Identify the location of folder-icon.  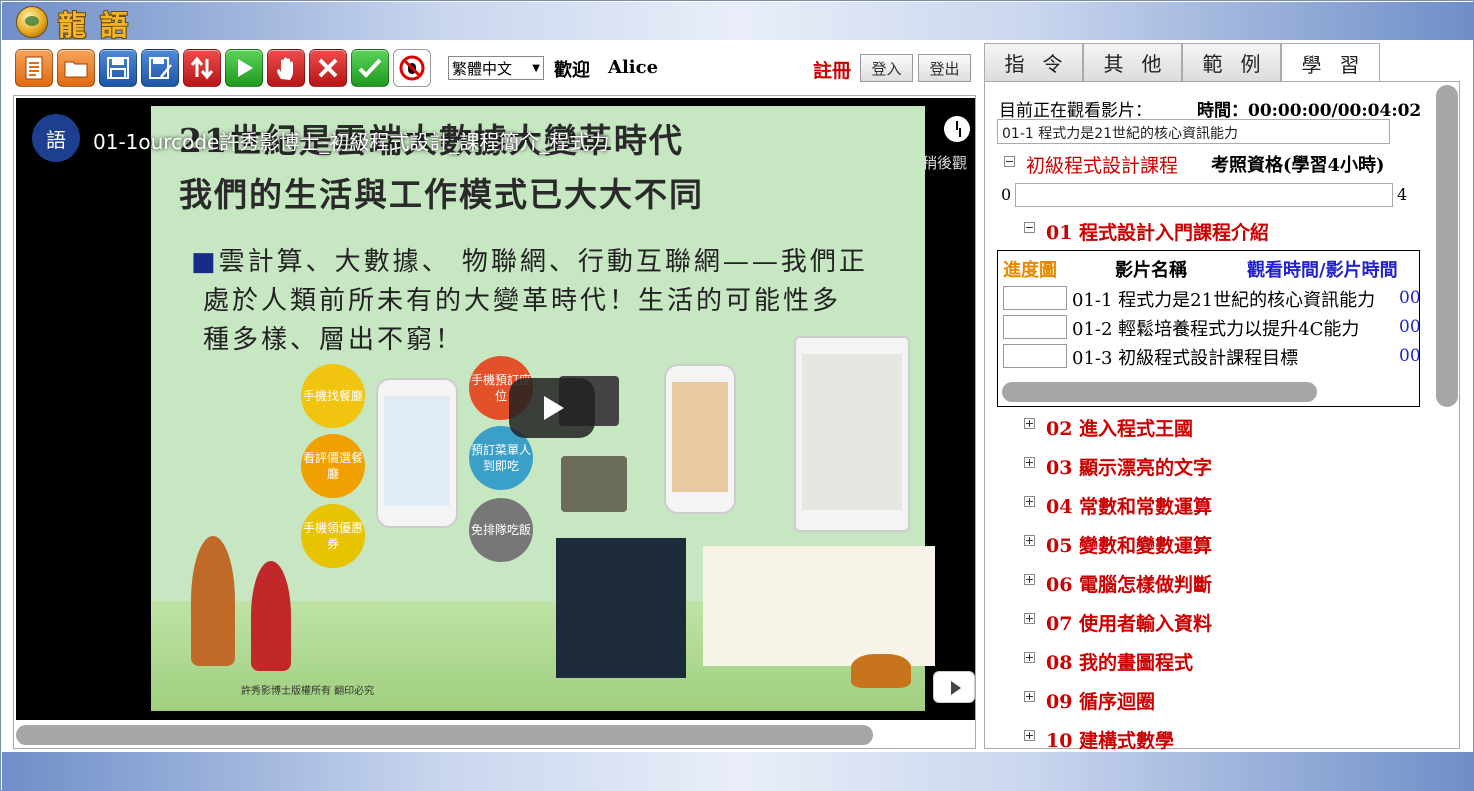
(76, 69).